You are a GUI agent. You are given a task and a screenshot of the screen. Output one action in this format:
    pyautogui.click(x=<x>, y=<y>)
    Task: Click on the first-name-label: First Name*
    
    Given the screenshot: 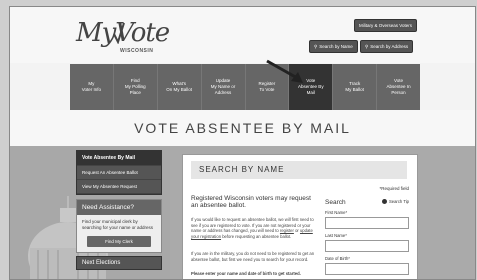 What is the action you would take?
    pyautogui.click(x=336, y=212)
    